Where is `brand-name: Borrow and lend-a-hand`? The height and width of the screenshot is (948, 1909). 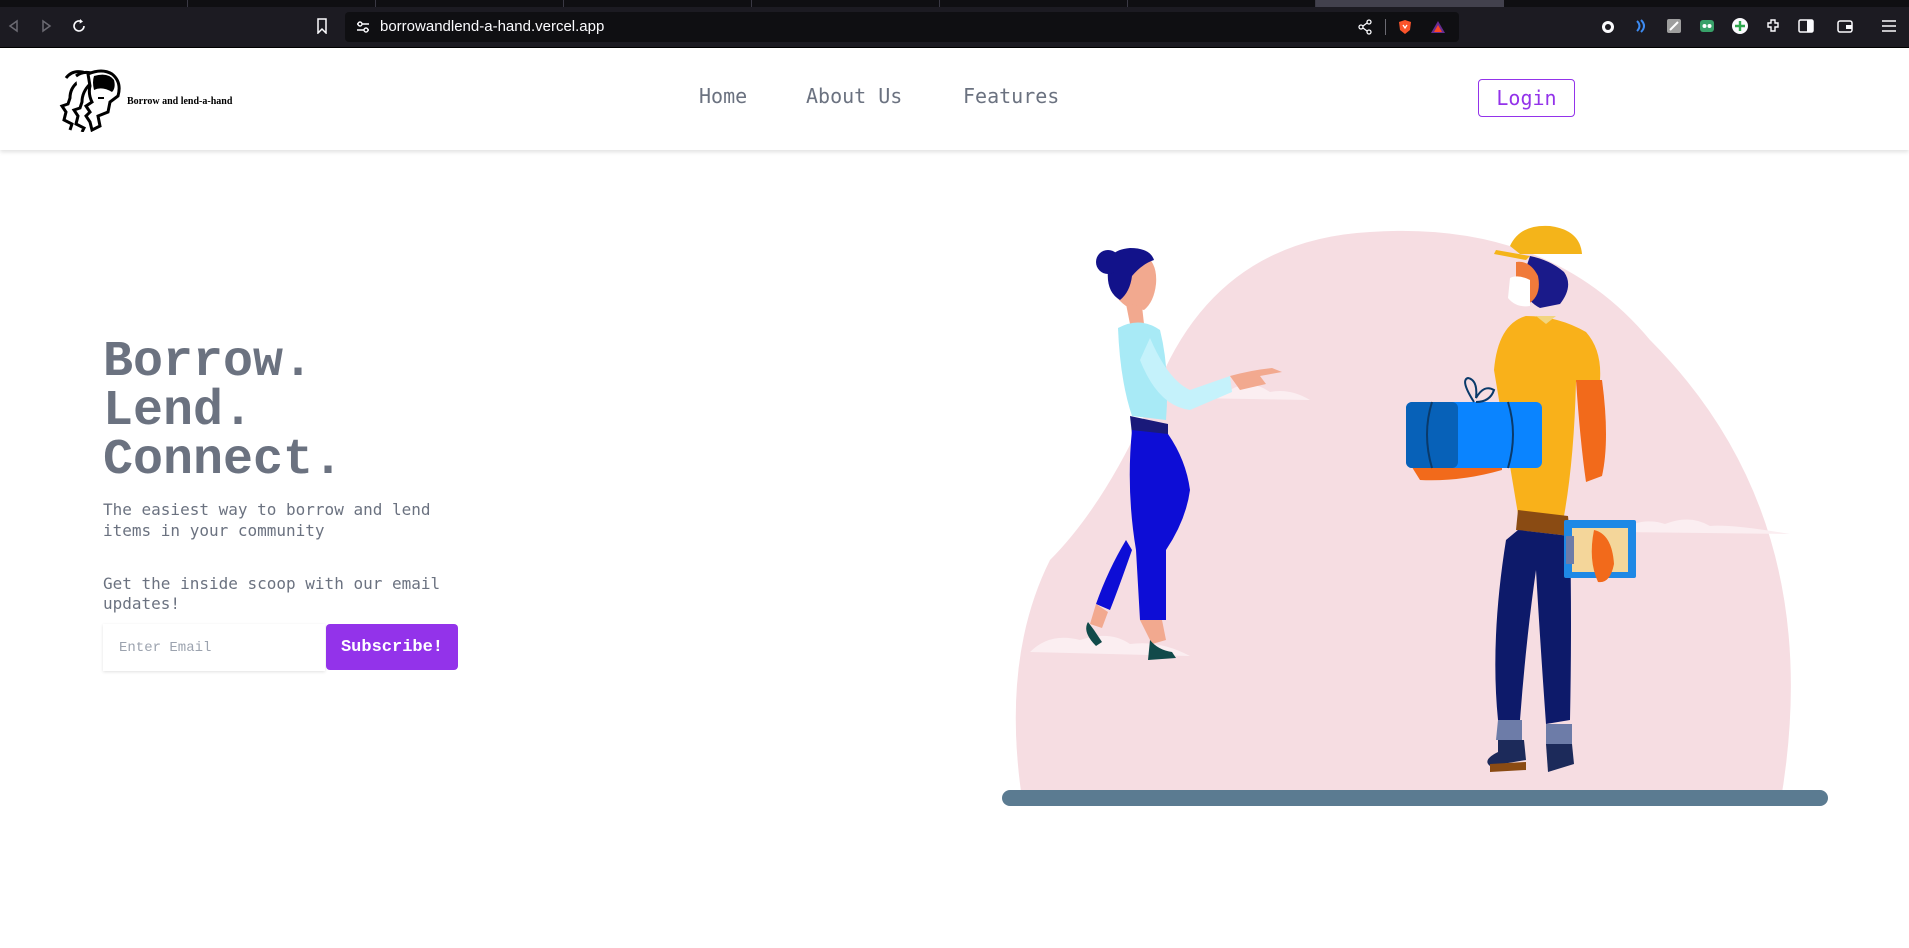 brand-name: Borrow and lend-a-hand is located at coordinates (179, 101).